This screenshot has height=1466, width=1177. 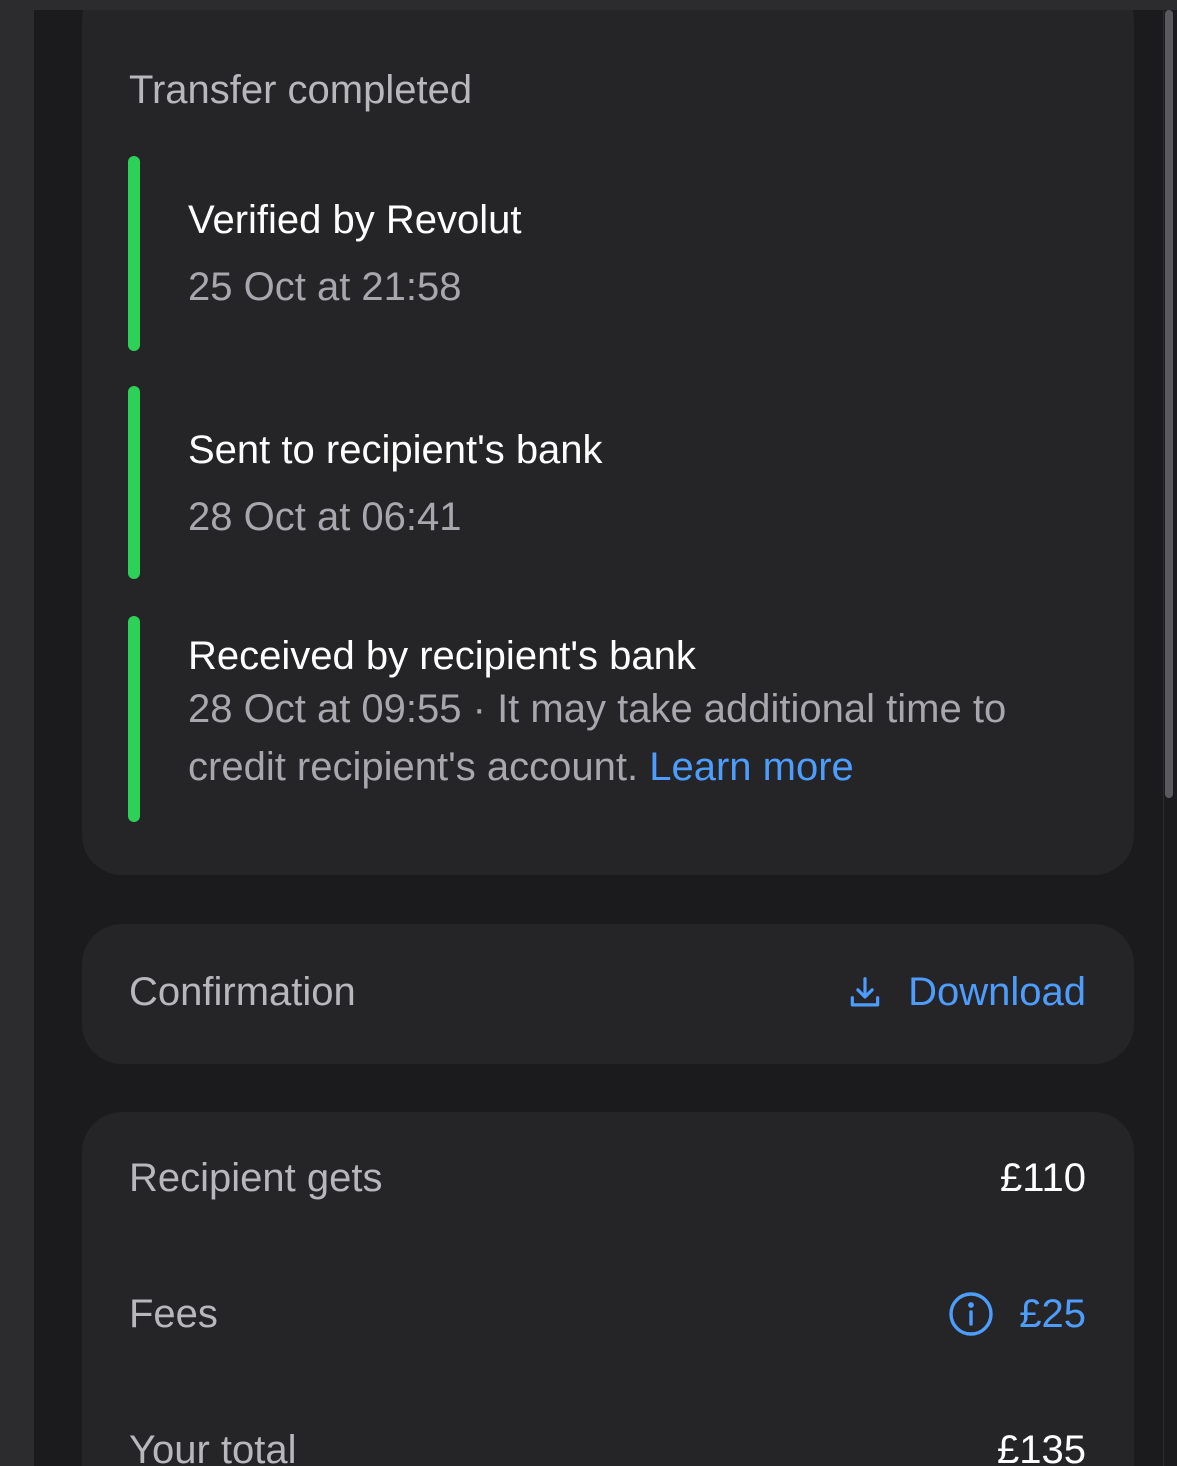 What do you see at coordinates (623, 254) in the screenshot?
I see `status-step-verified: Verified by Revolut 25 Oct at 21:58` at bounding box center [623, 254].